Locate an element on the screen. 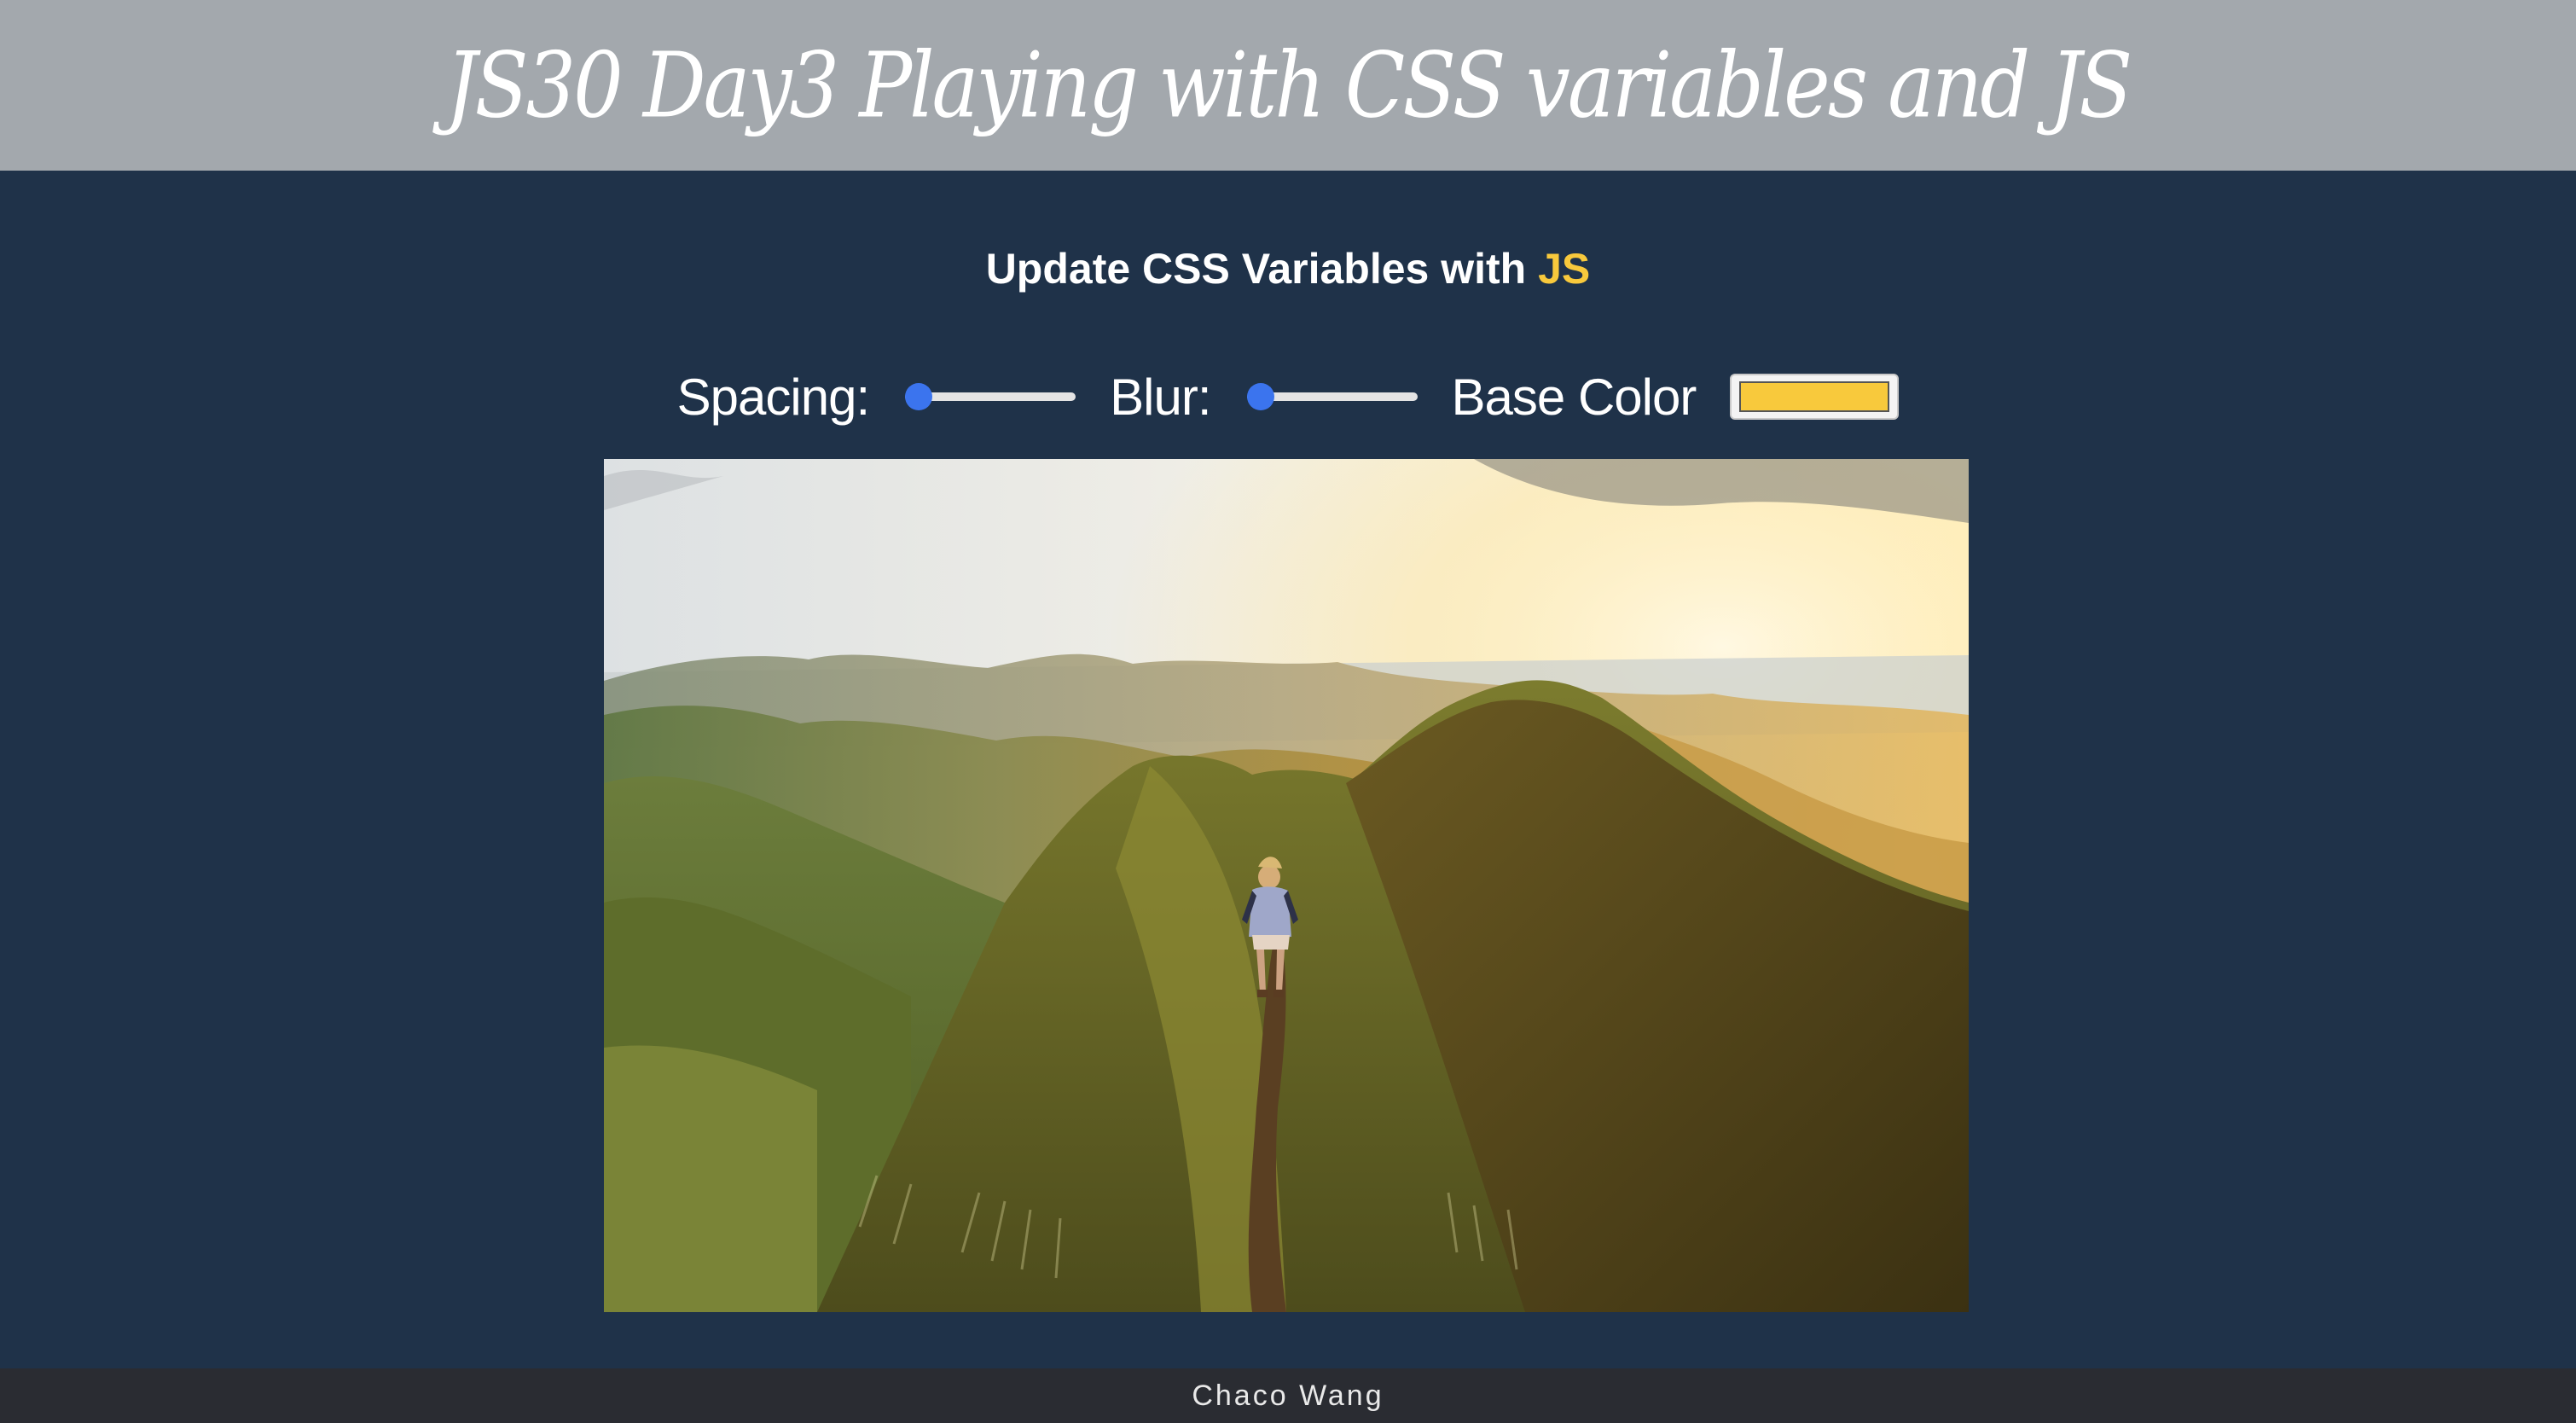 Image resolution: width=2576 pixels, height=1423 pixels. spacing-slider is located at coordinates (990, 397).